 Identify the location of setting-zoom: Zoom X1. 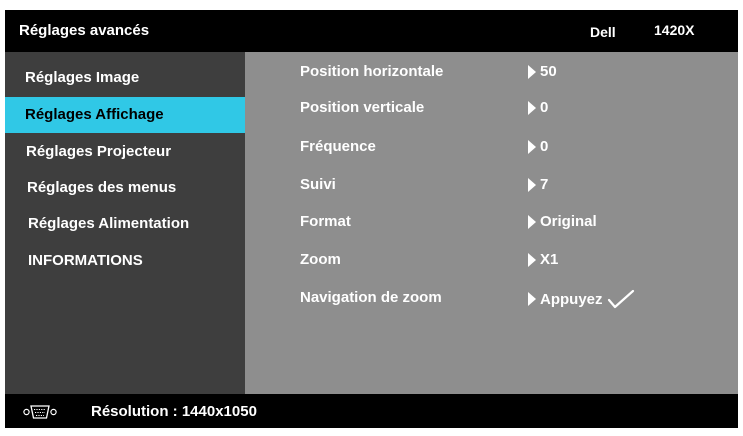
(491, 264).